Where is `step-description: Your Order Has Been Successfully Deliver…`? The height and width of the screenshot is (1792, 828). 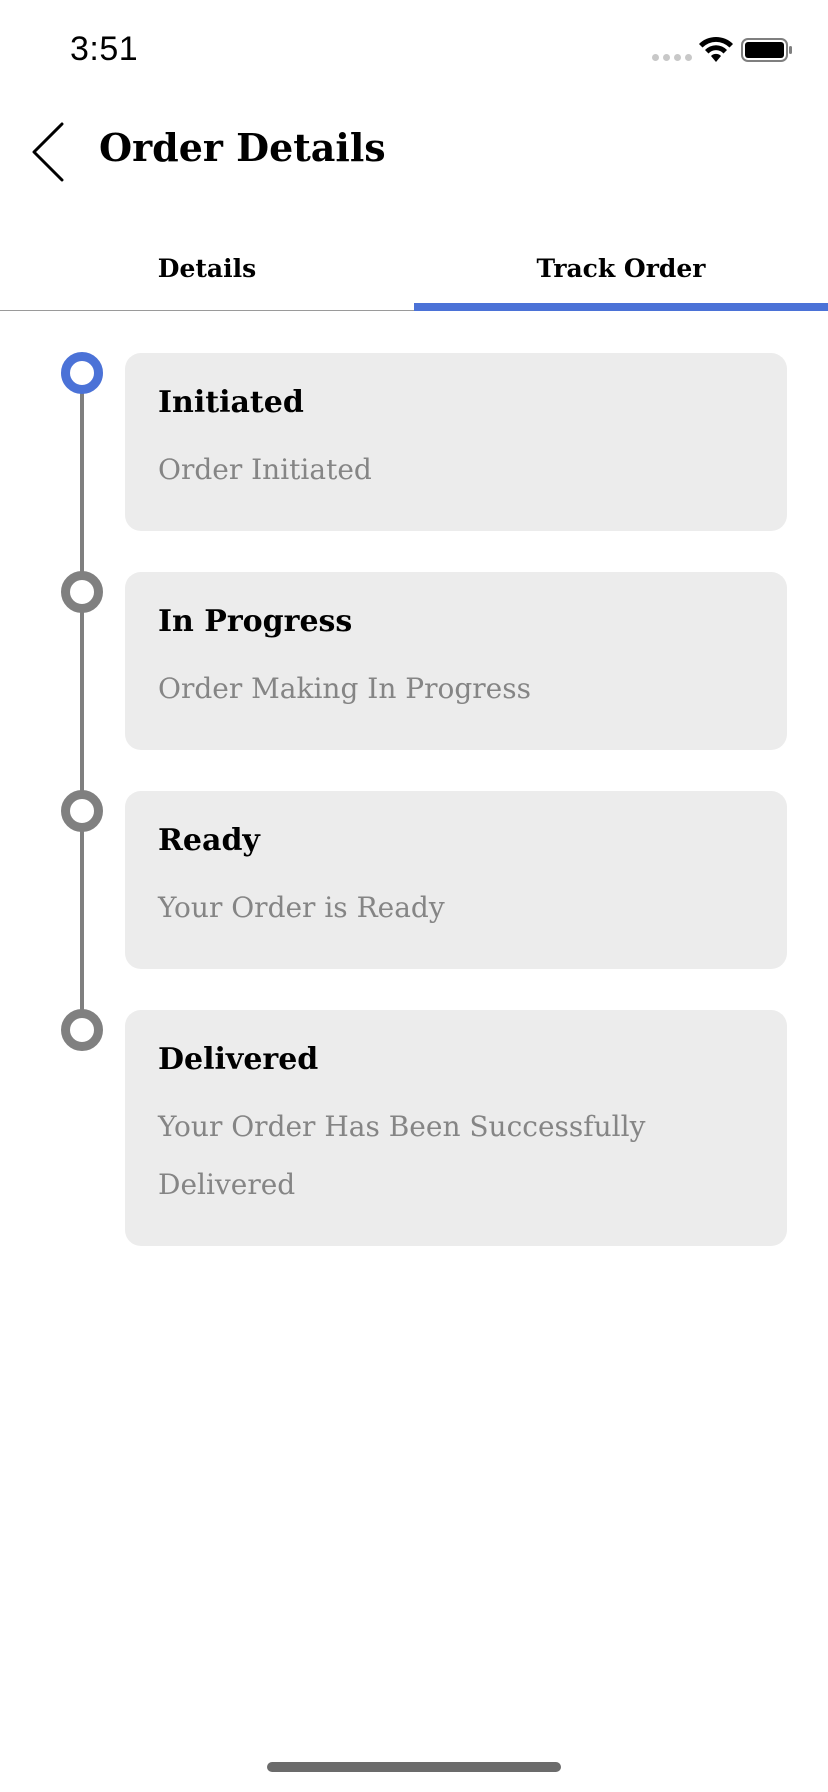 step-description: Your Order Has Been Successfully Deliver… is located at coordinates (402, 1155).